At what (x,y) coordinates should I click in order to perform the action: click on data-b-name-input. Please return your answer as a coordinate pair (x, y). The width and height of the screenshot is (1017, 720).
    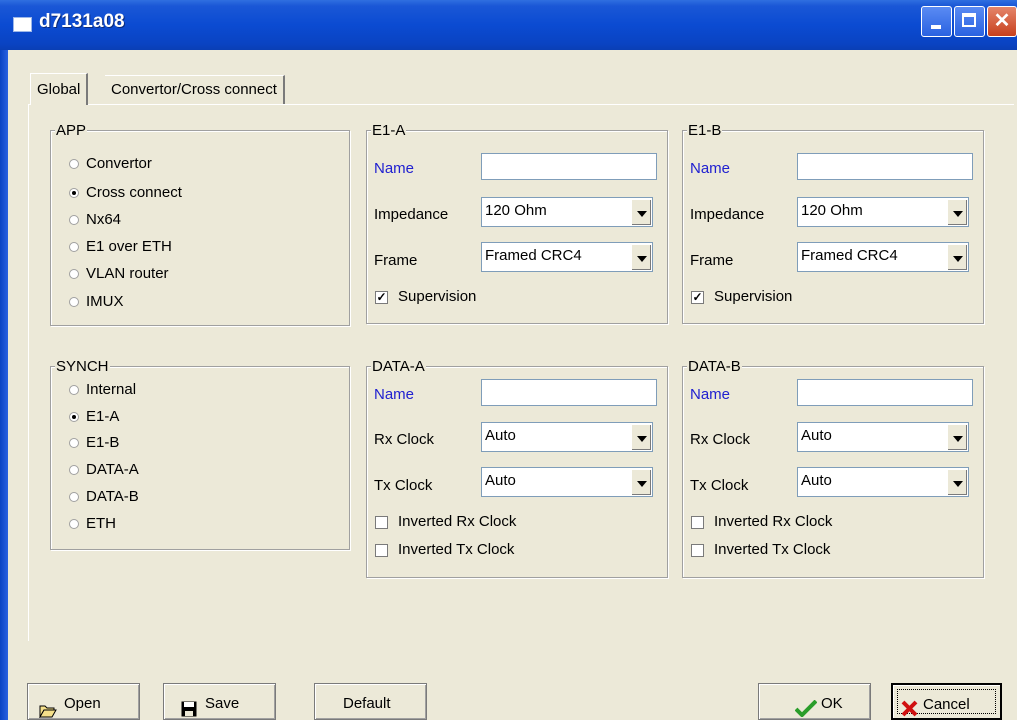
    Looking at the image, I should click on (885, 392).